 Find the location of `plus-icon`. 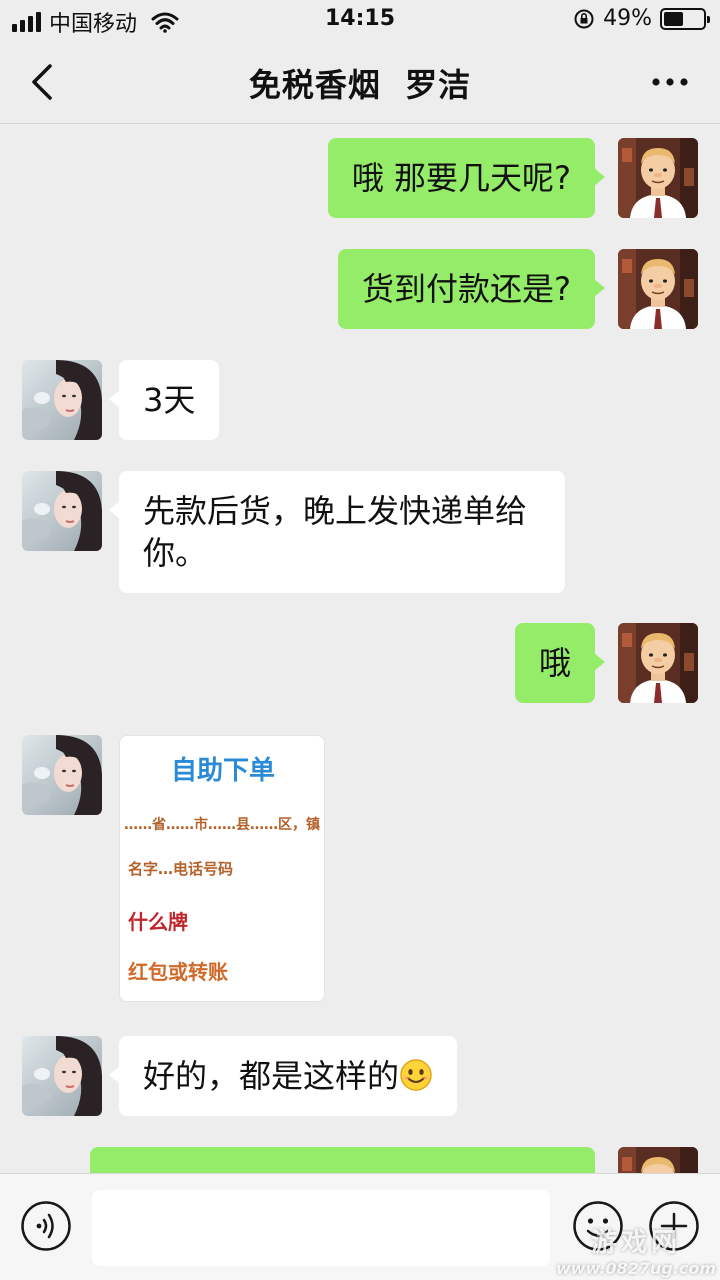

plus-icon is located at coordinates (674, 1226).